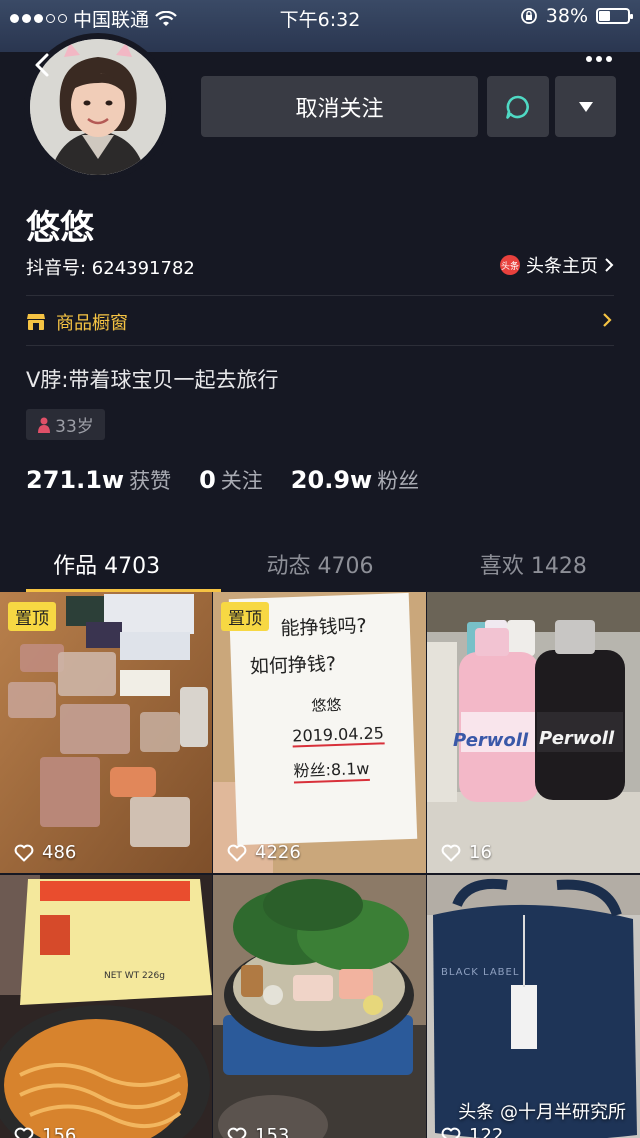 The image size is (640, 1138). What do you see at coordinates (510, 265) in the screenshot?
I see `toutiao-logo-icon: 头条` at bounding box center [510, 265].